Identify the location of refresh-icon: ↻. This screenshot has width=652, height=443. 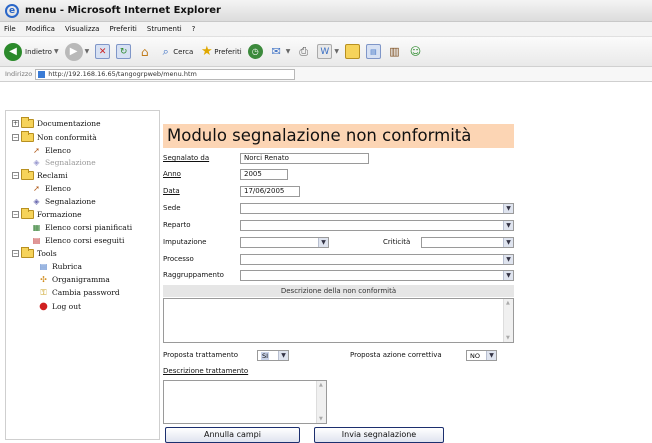
(124, 51).